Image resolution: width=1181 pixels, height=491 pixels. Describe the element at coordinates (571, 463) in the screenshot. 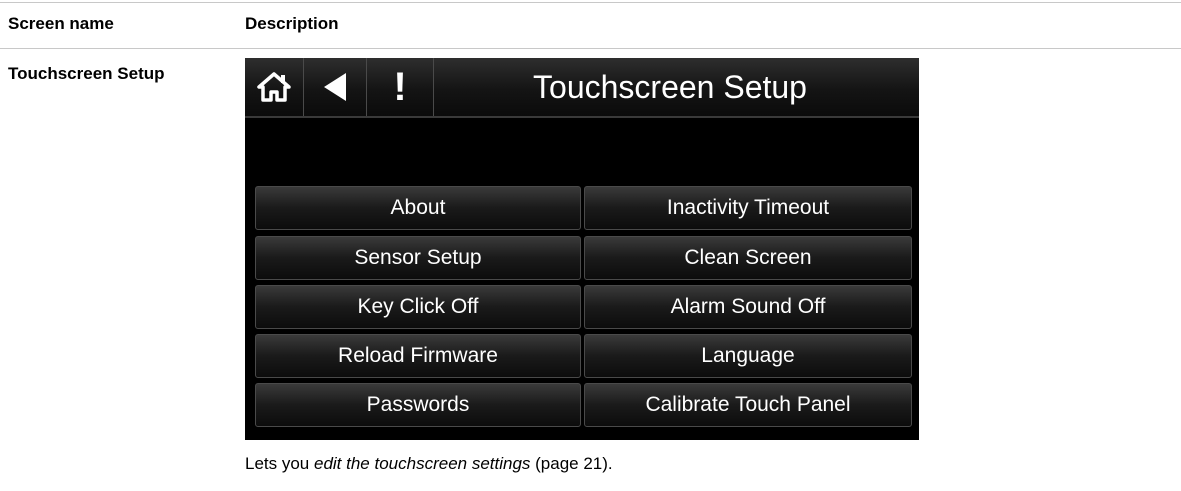

I see `description-suffix: (page 21).` at that location.